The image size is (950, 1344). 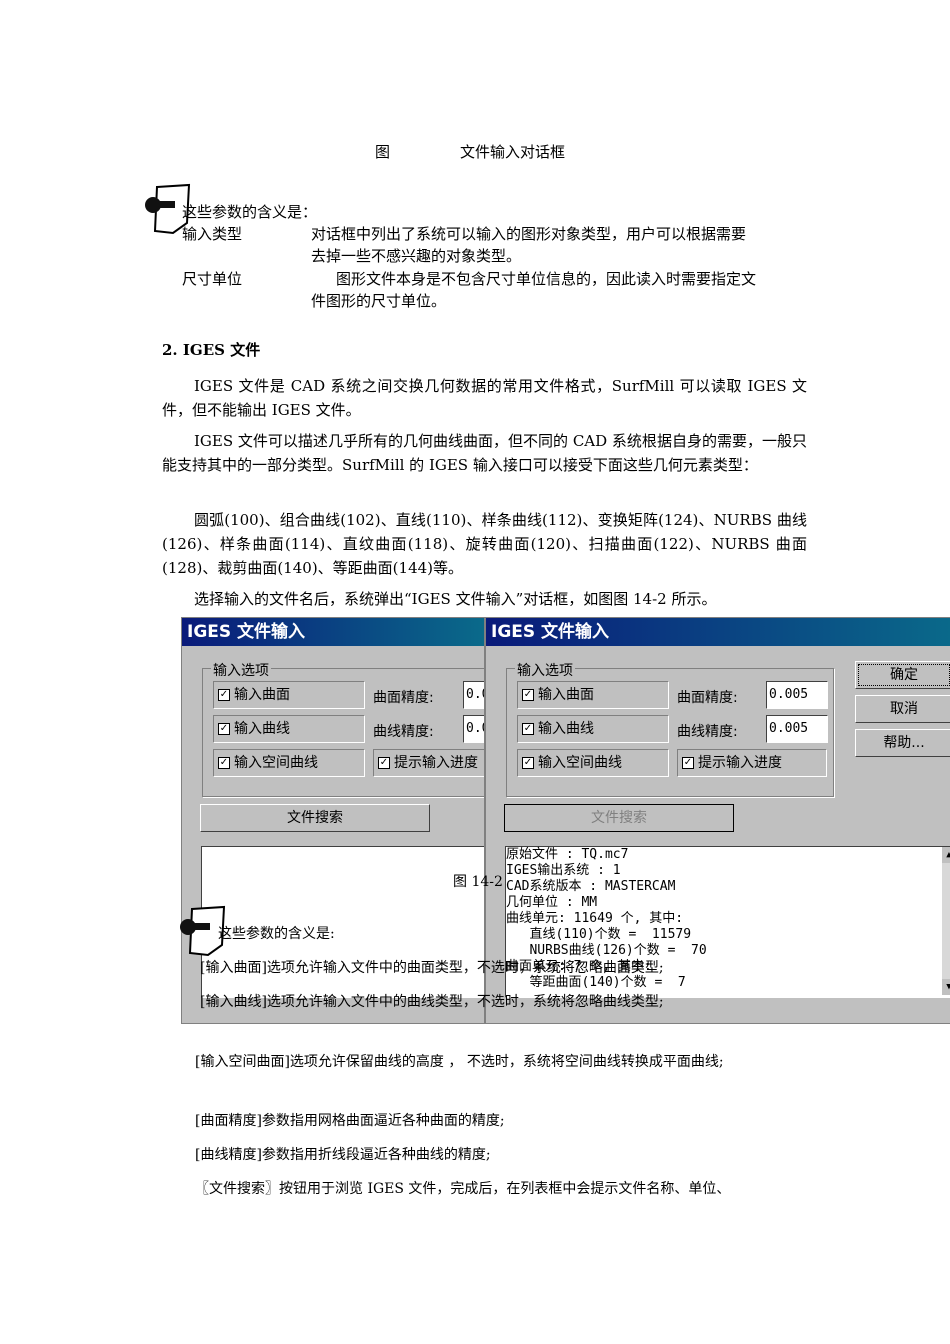 What do you see at coordinates (212, 234) in the screenshot?
I see `term: 输入类型` at bounding box center [212, 234].